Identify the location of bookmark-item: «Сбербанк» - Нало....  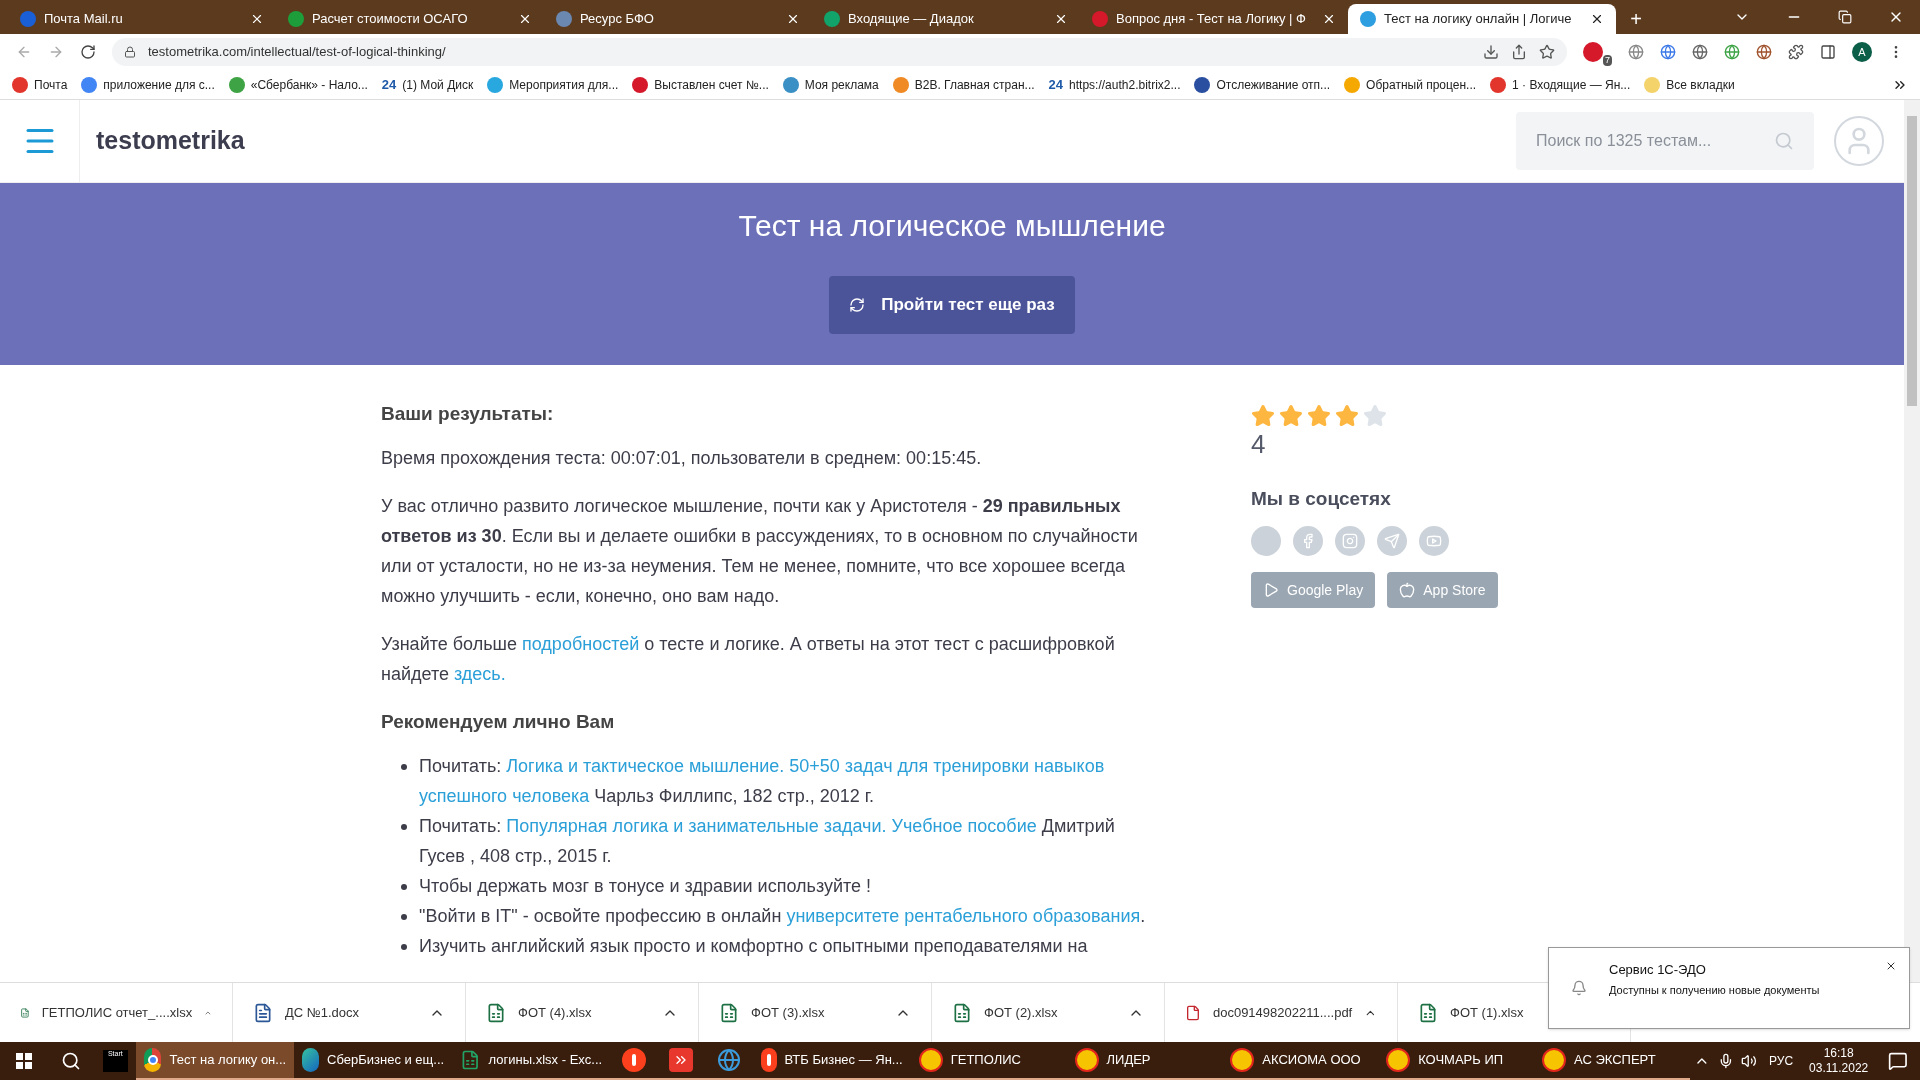
(298, 84).